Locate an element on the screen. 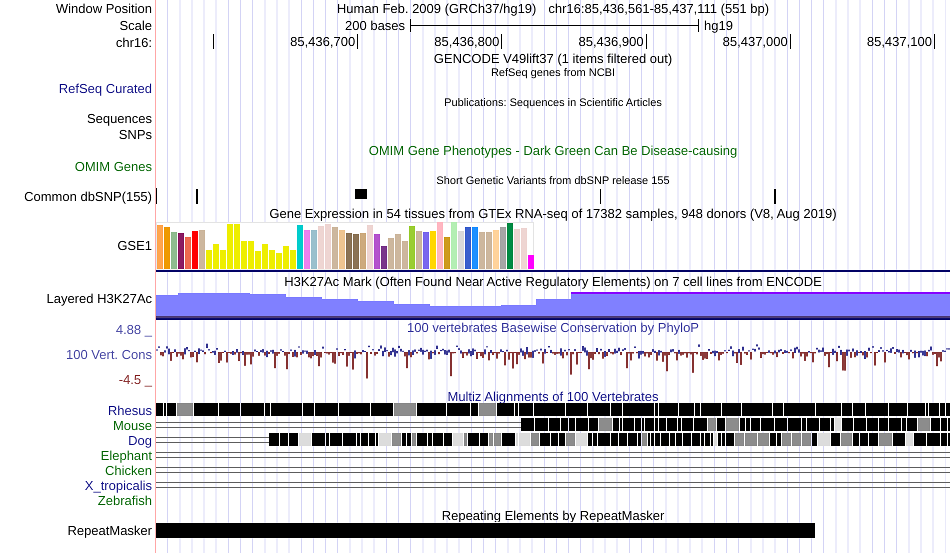  track-title: Multiz Alignments of 100 Vertebrates is located at coordinates (552, 396).